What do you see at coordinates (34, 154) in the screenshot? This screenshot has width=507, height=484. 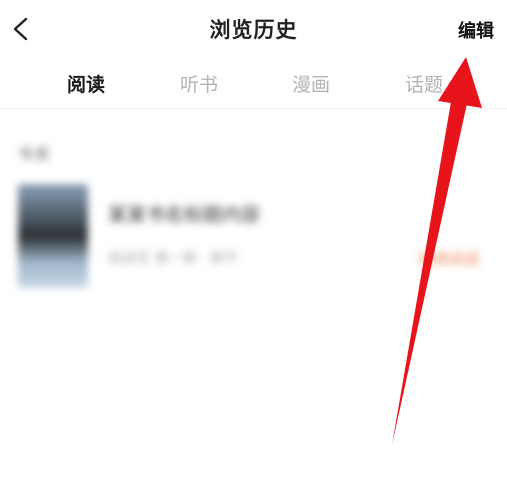 I see `date-section-label: 今天` at bounding box center [34, 154].